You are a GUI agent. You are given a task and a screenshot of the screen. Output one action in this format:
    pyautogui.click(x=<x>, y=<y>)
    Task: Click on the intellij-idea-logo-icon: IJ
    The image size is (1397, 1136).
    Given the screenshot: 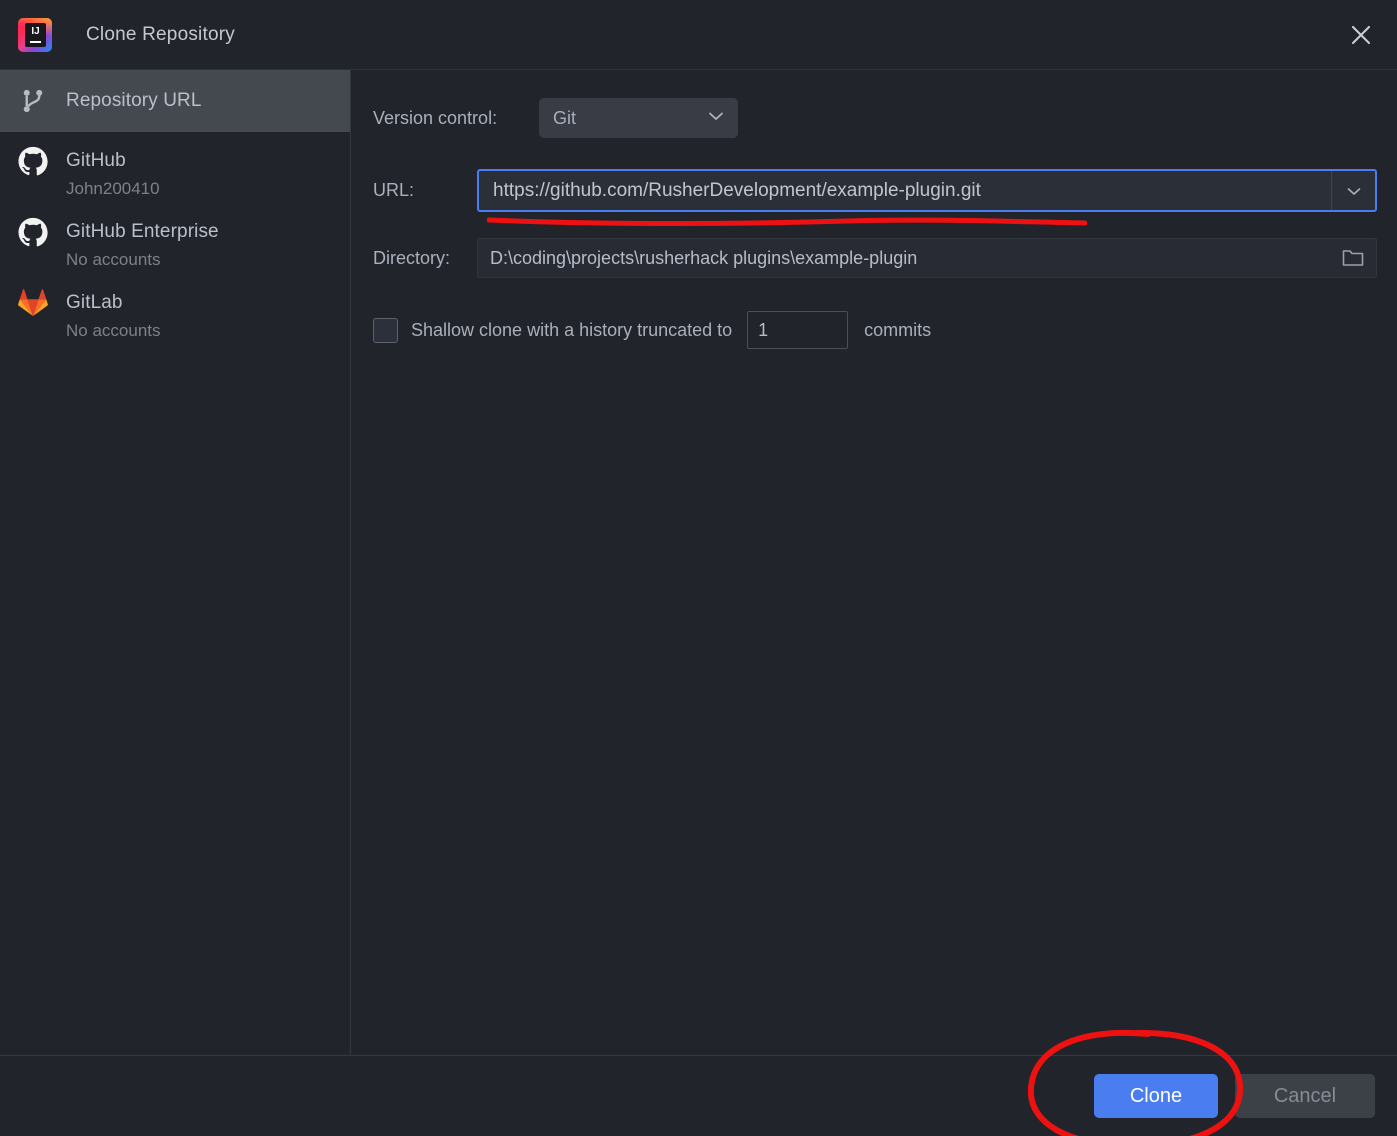 What is the action you would take?
    pyautogui.click(x=35, y=34)
    